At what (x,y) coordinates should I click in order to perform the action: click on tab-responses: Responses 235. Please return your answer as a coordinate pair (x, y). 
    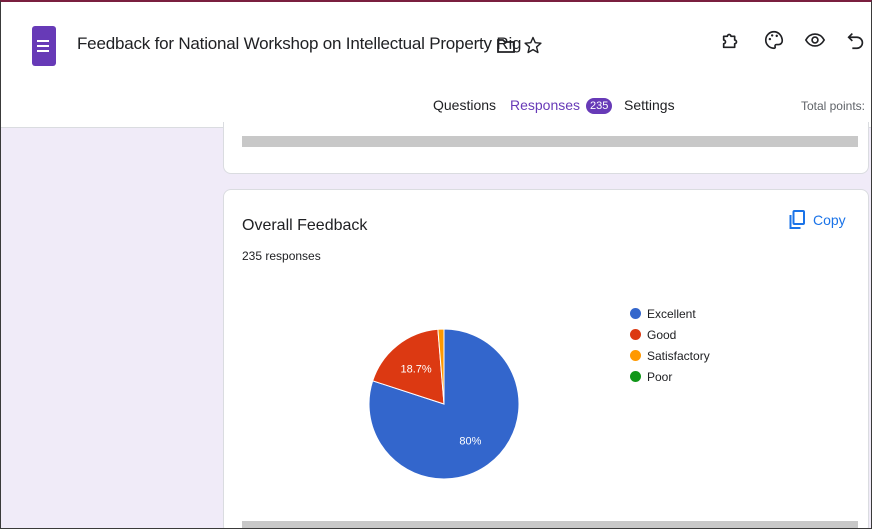
    Looking at the image, I should click on (561, 105).